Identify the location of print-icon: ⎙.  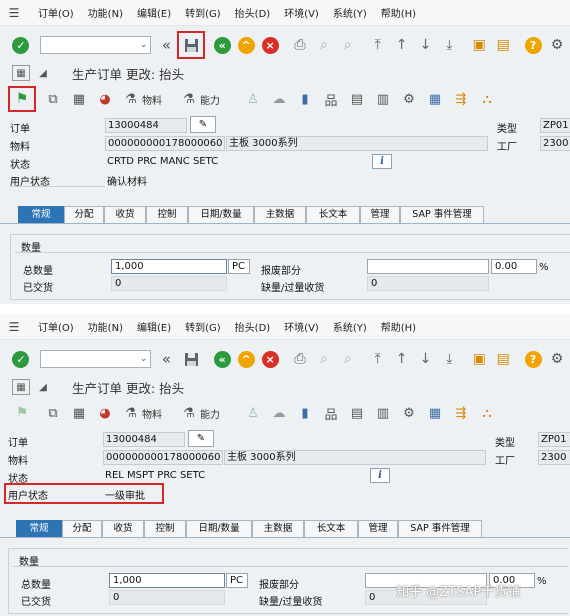
(300, 359).